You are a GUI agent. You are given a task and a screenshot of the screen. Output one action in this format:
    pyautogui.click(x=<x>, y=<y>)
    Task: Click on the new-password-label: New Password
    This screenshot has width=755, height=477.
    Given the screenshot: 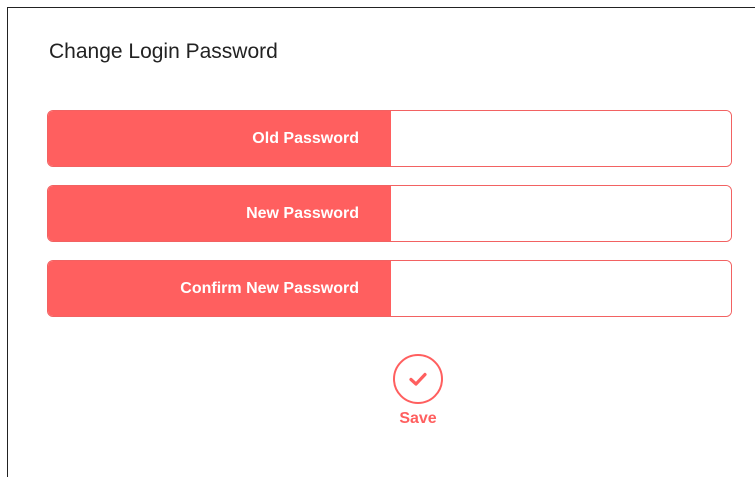 What is the action you would take?
    pyautogui.click(x=219, y=213)
    